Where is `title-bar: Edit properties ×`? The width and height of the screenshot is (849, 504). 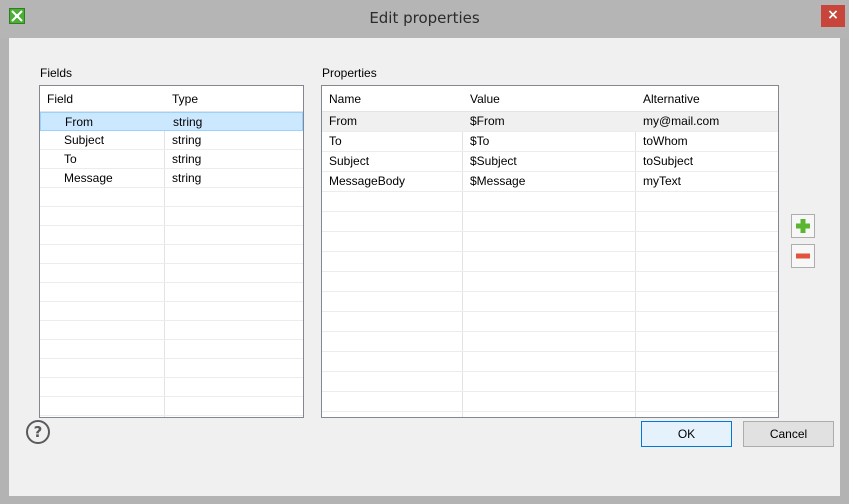 title-bar: Edit properties × is located at coordinates (424, 19).